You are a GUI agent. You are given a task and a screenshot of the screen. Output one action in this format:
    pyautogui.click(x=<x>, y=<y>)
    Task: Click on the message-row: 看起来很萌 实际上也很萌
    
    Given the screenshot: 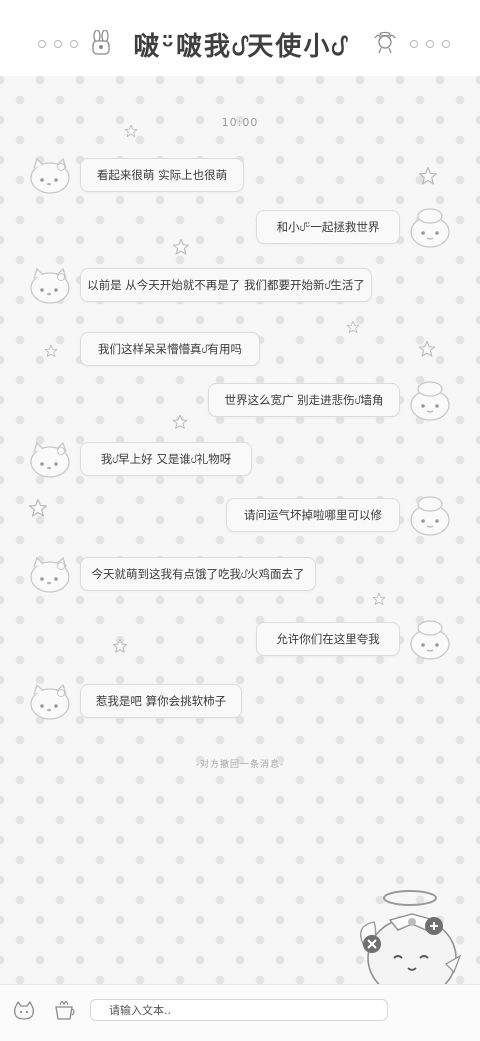 What is the action you would take?
    pyautogui.click(x=240, y=179)
    